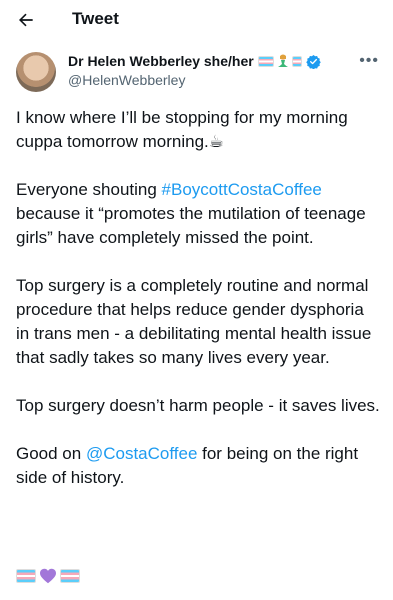 This screenshot has height=600, width=393. What do you see at coordinates (26, 20) in the screenshot?
I see `back-arrow-icon` at bounding box center [26, 20].